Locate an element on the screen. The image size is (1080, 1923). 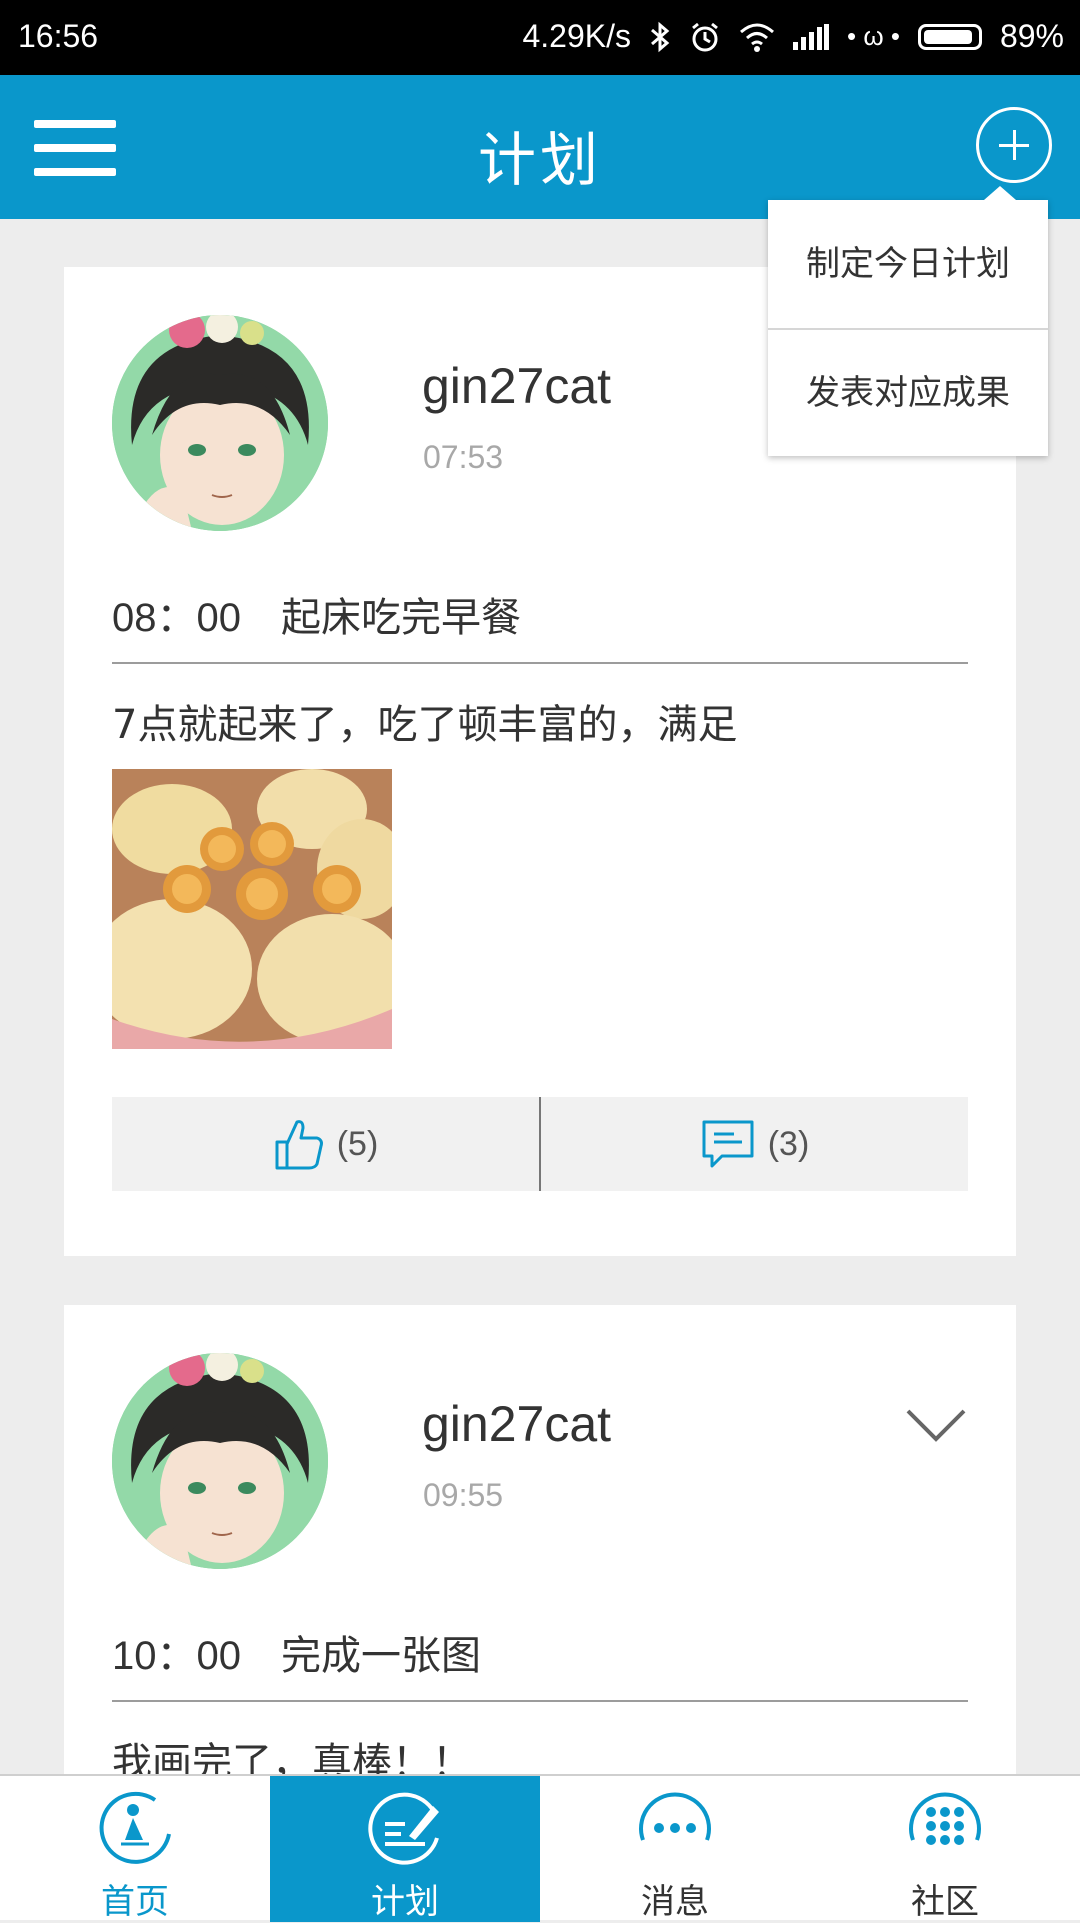
message-icon is located at coordinates (675, 1816).